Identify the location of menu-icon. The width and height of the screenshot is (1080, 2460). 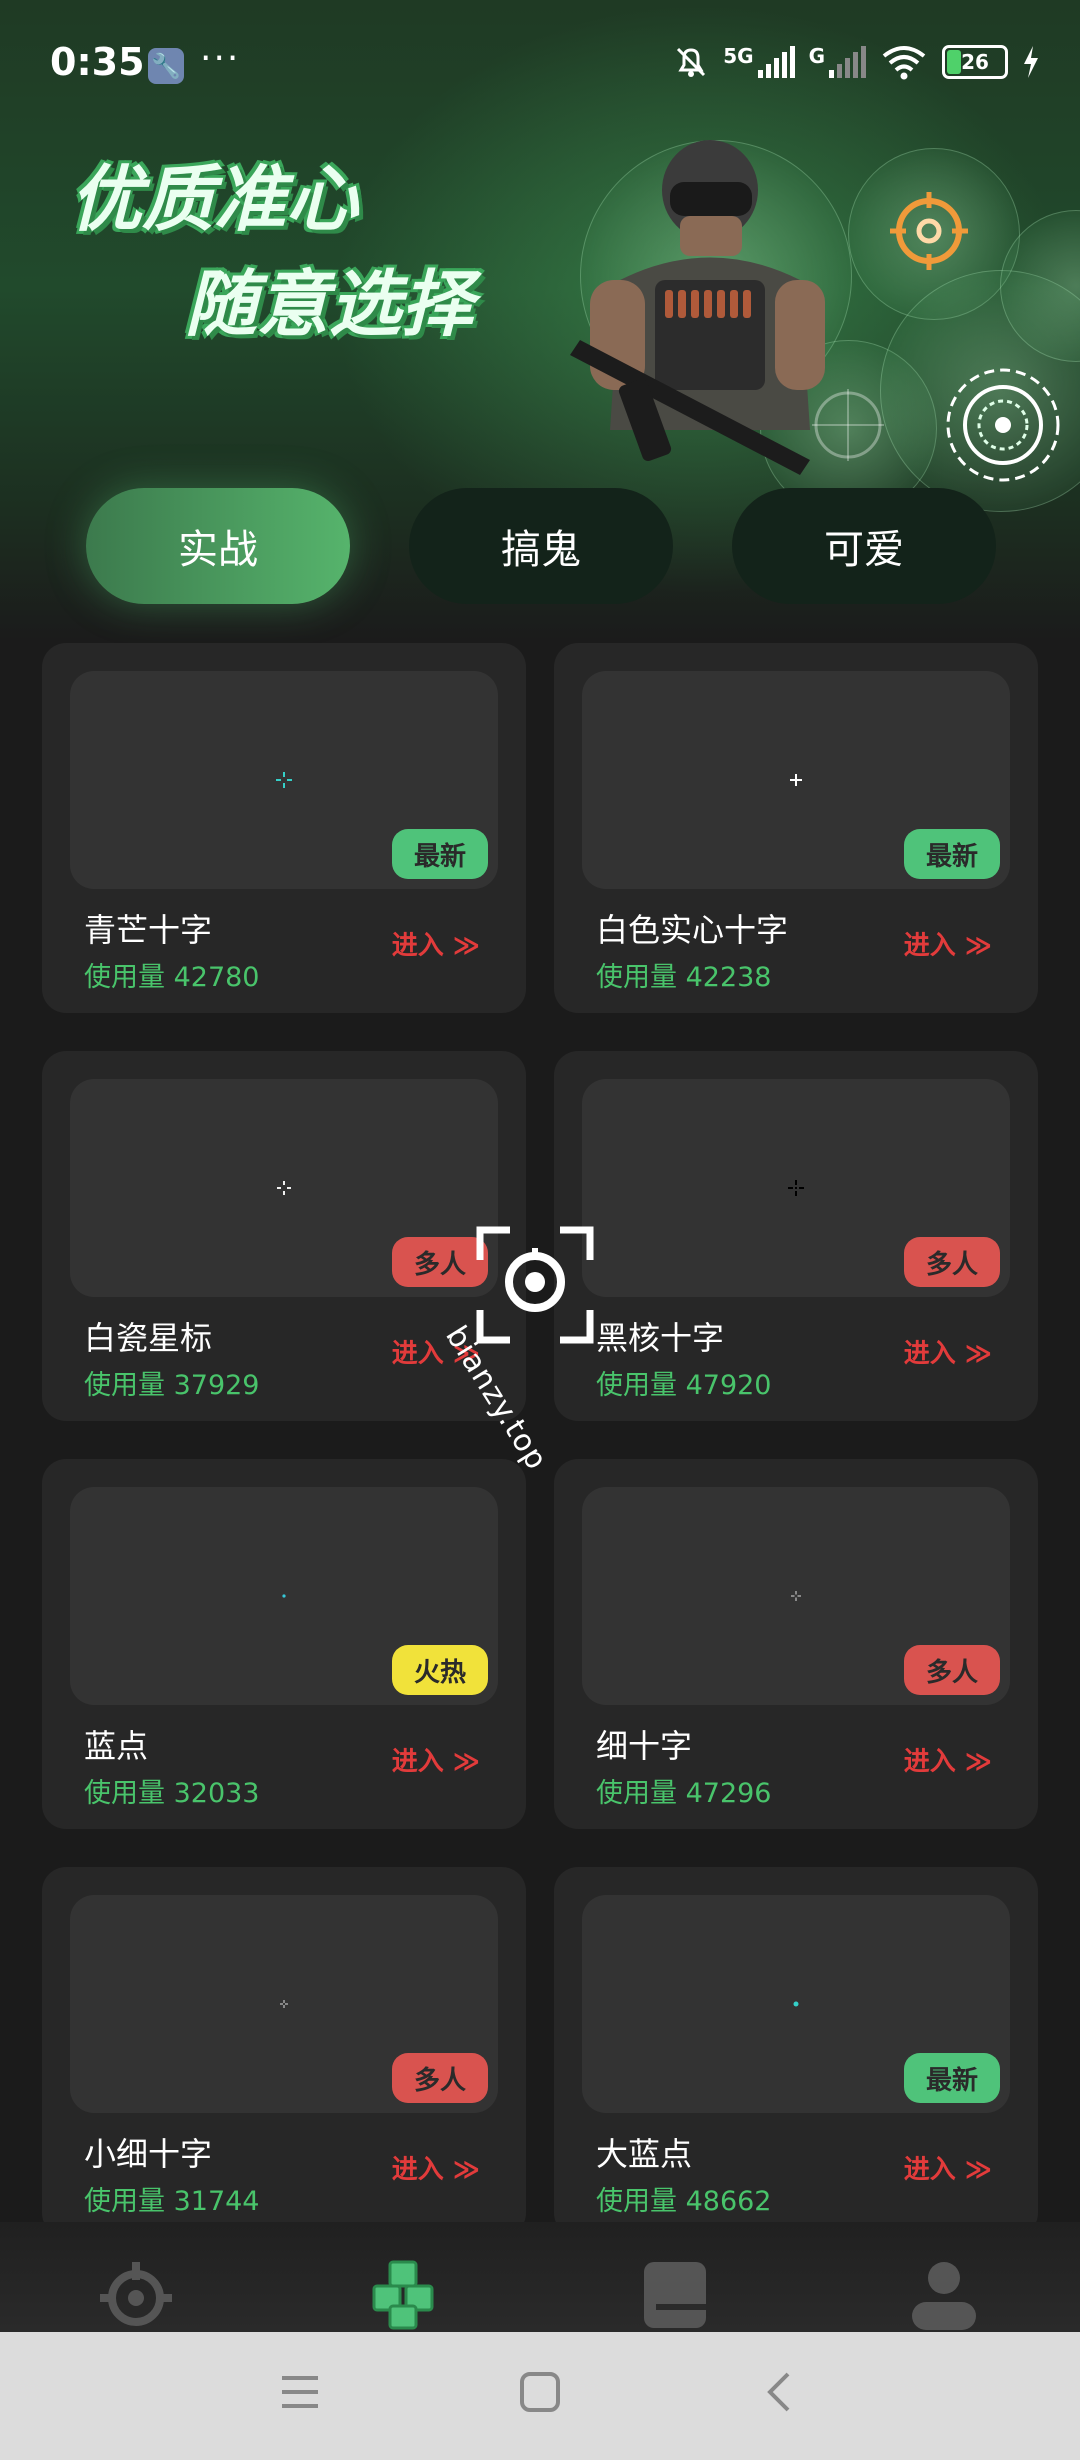
(300, 2392).